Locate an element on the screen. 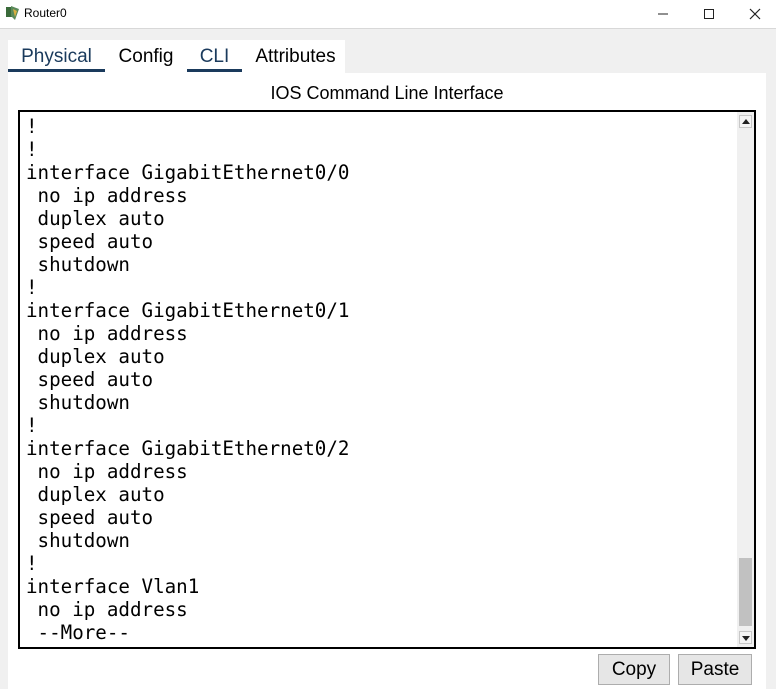 This screenshot has height=689, width=776. scroll-thumb is located at coordinates (745, 592).